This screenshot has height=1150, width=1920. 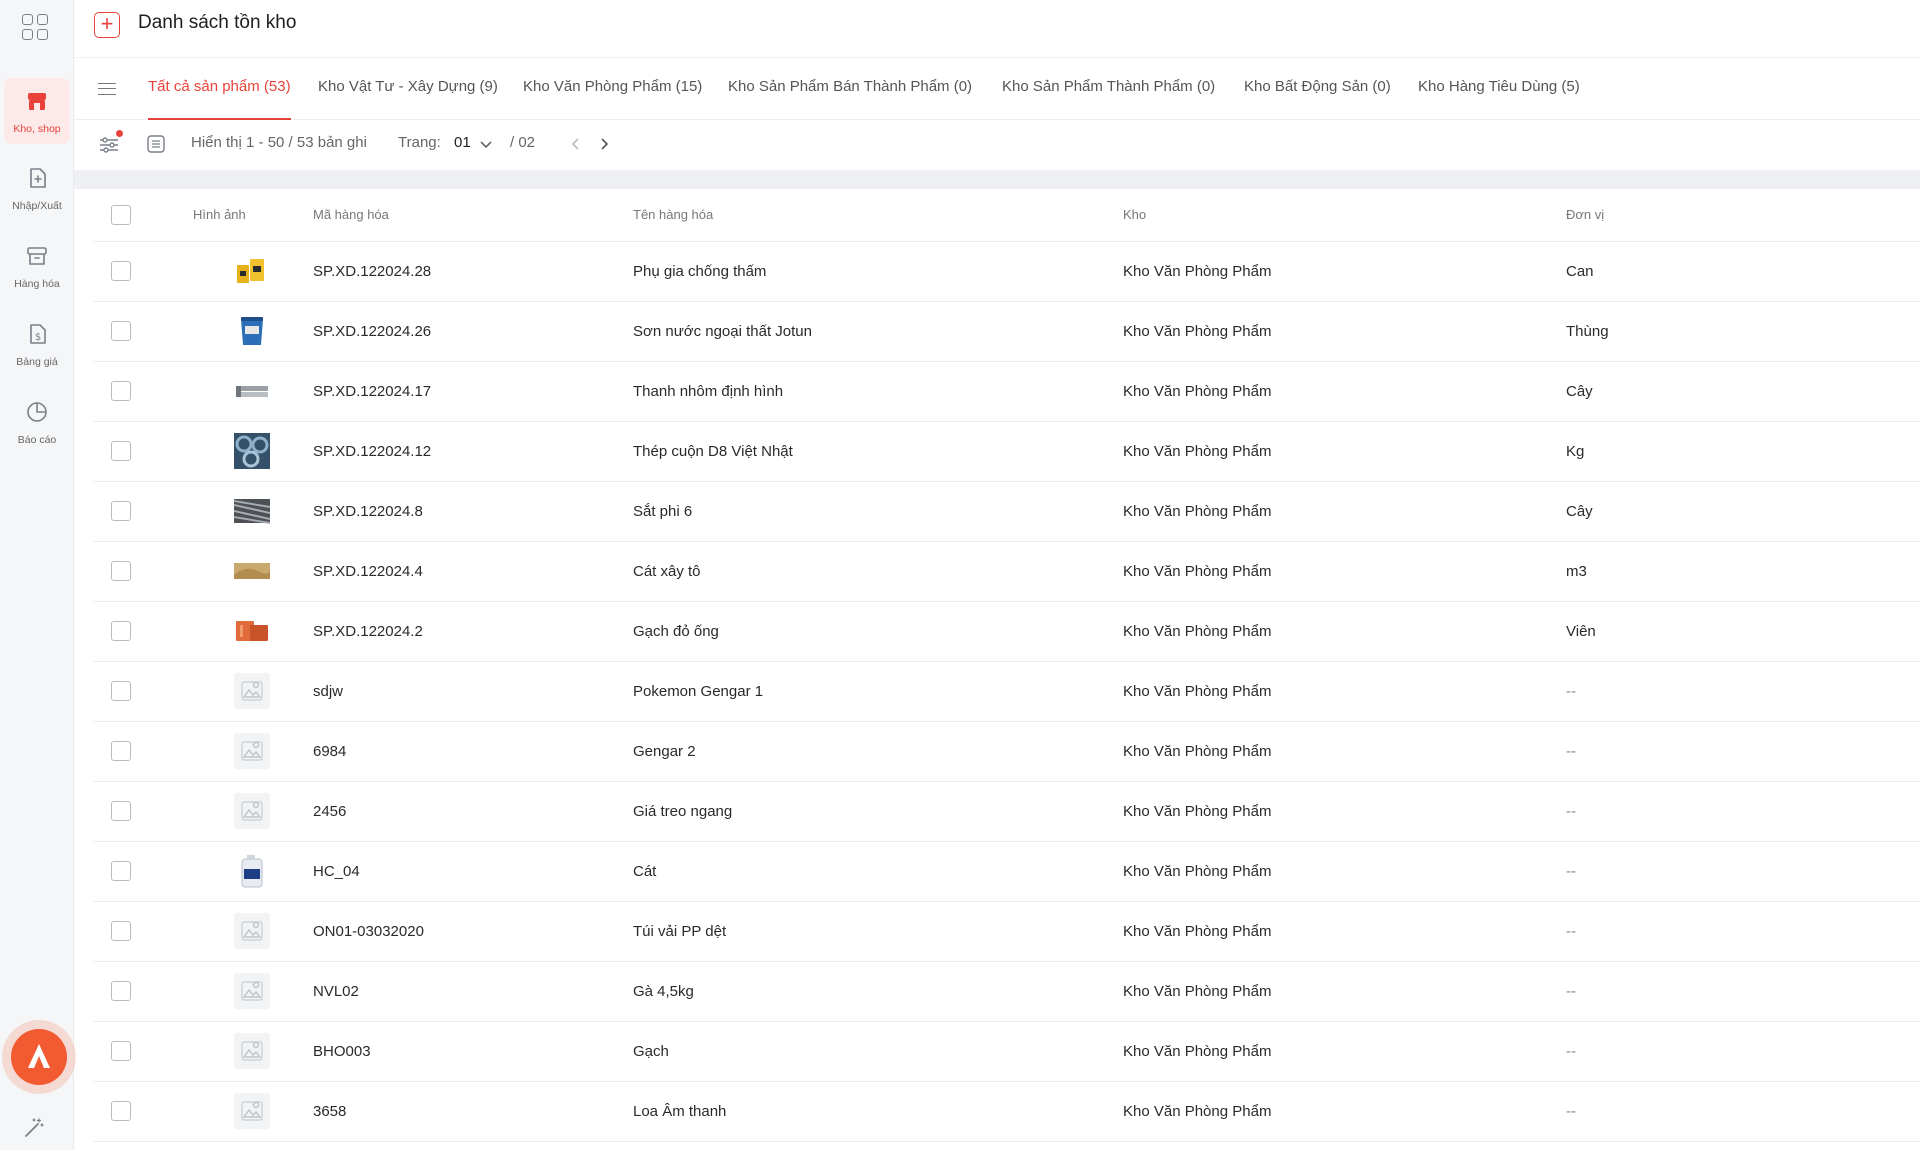 What do you see at coordinates (37, 188) in the screenshot?
I see `sidebar-item-nhap-xuat: Nhập/Xuất` at bounding box center [37, 188].